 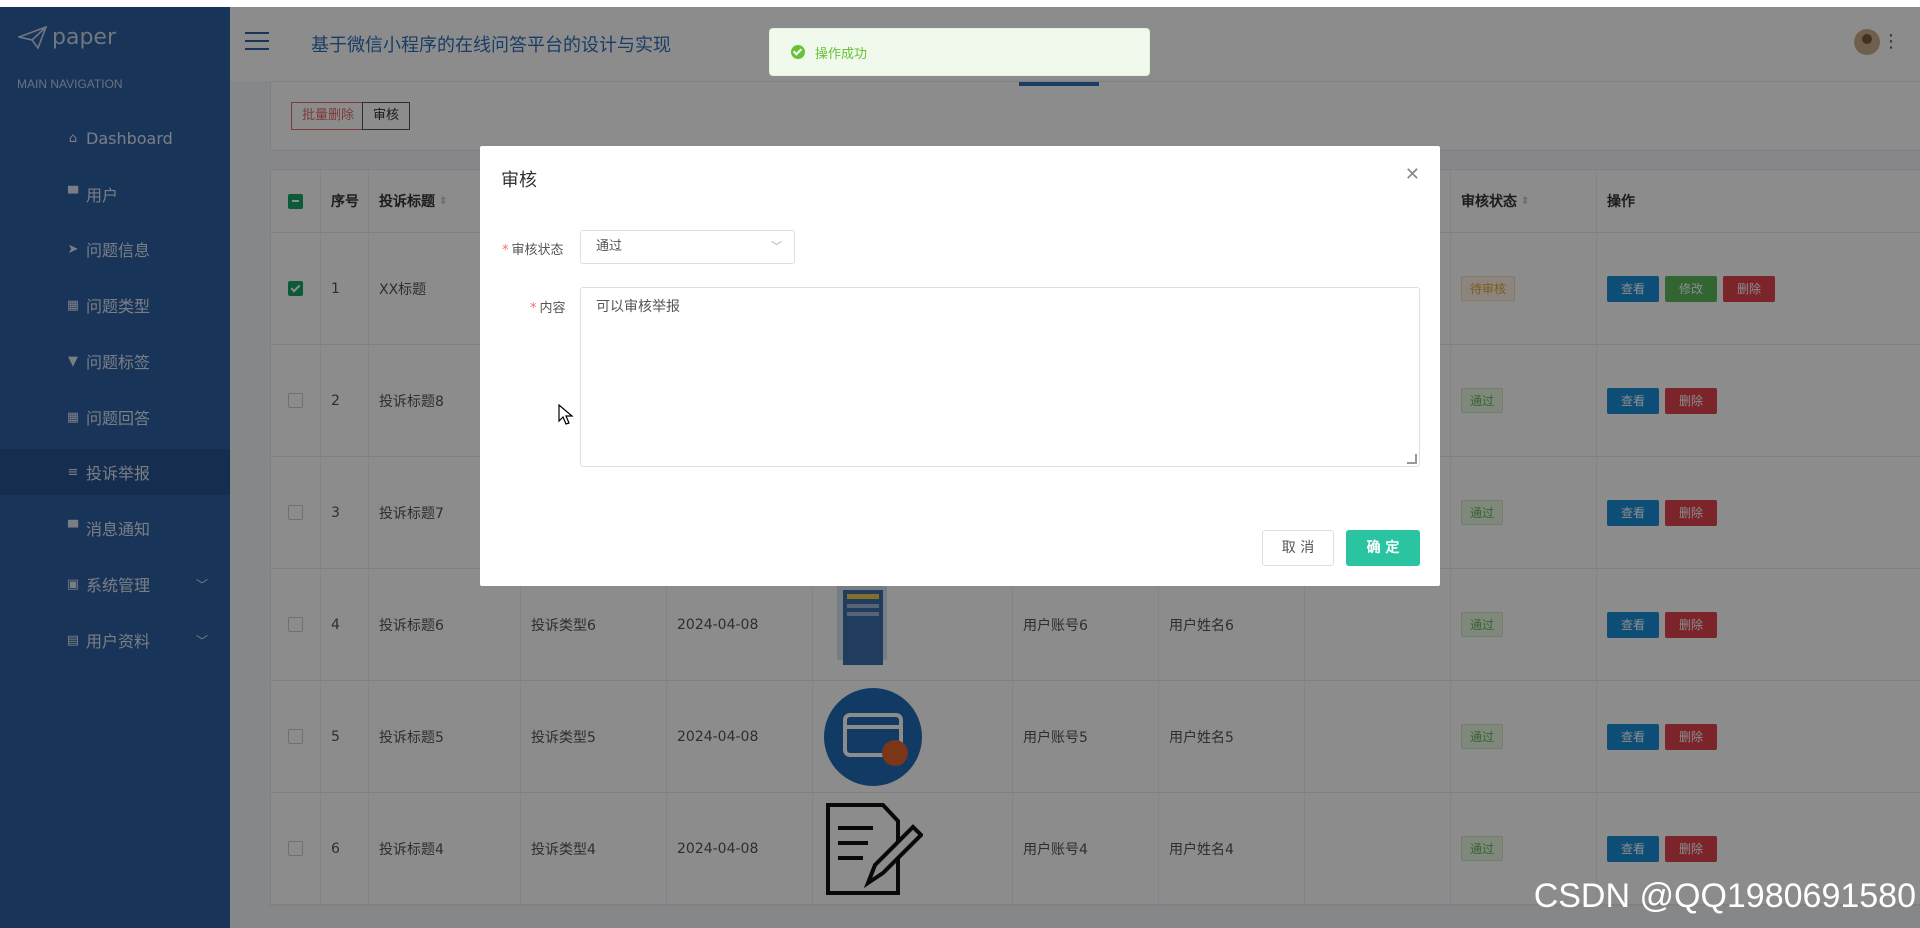 I want to click on resize-handle, so click(x=1412, y=459).